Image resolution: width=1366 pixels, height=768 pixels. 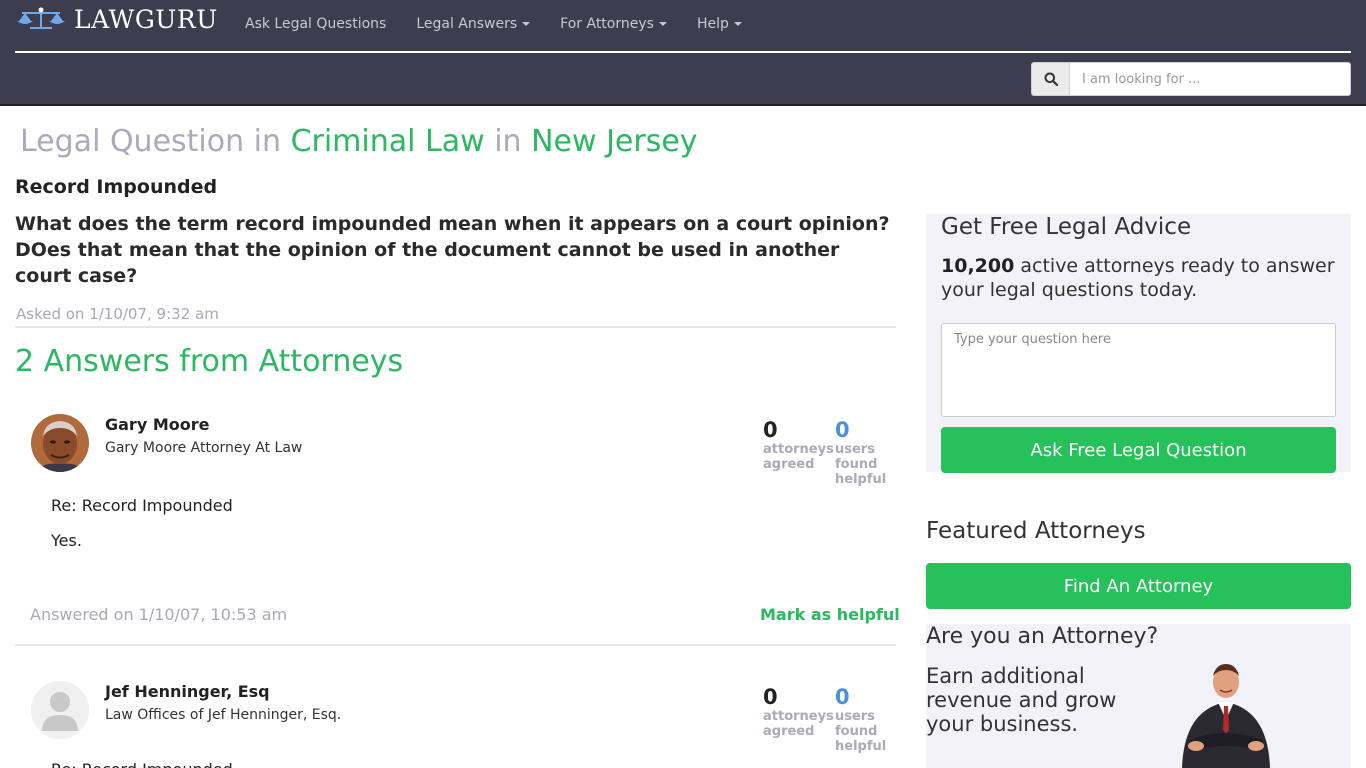 I want to click on attorney-promo-title: Are you an Attorney?, so click(x=1042, y=636).